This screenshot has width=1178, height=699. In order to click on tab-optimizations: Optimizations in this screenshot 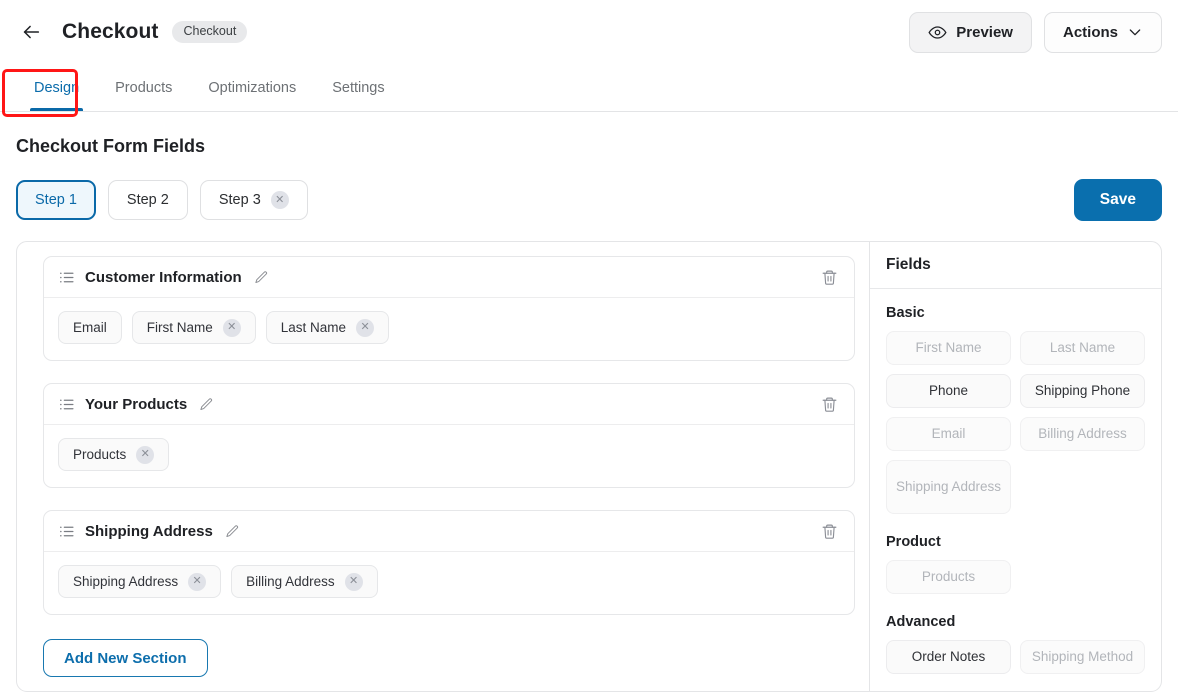, I will do `click(252, 87)`.